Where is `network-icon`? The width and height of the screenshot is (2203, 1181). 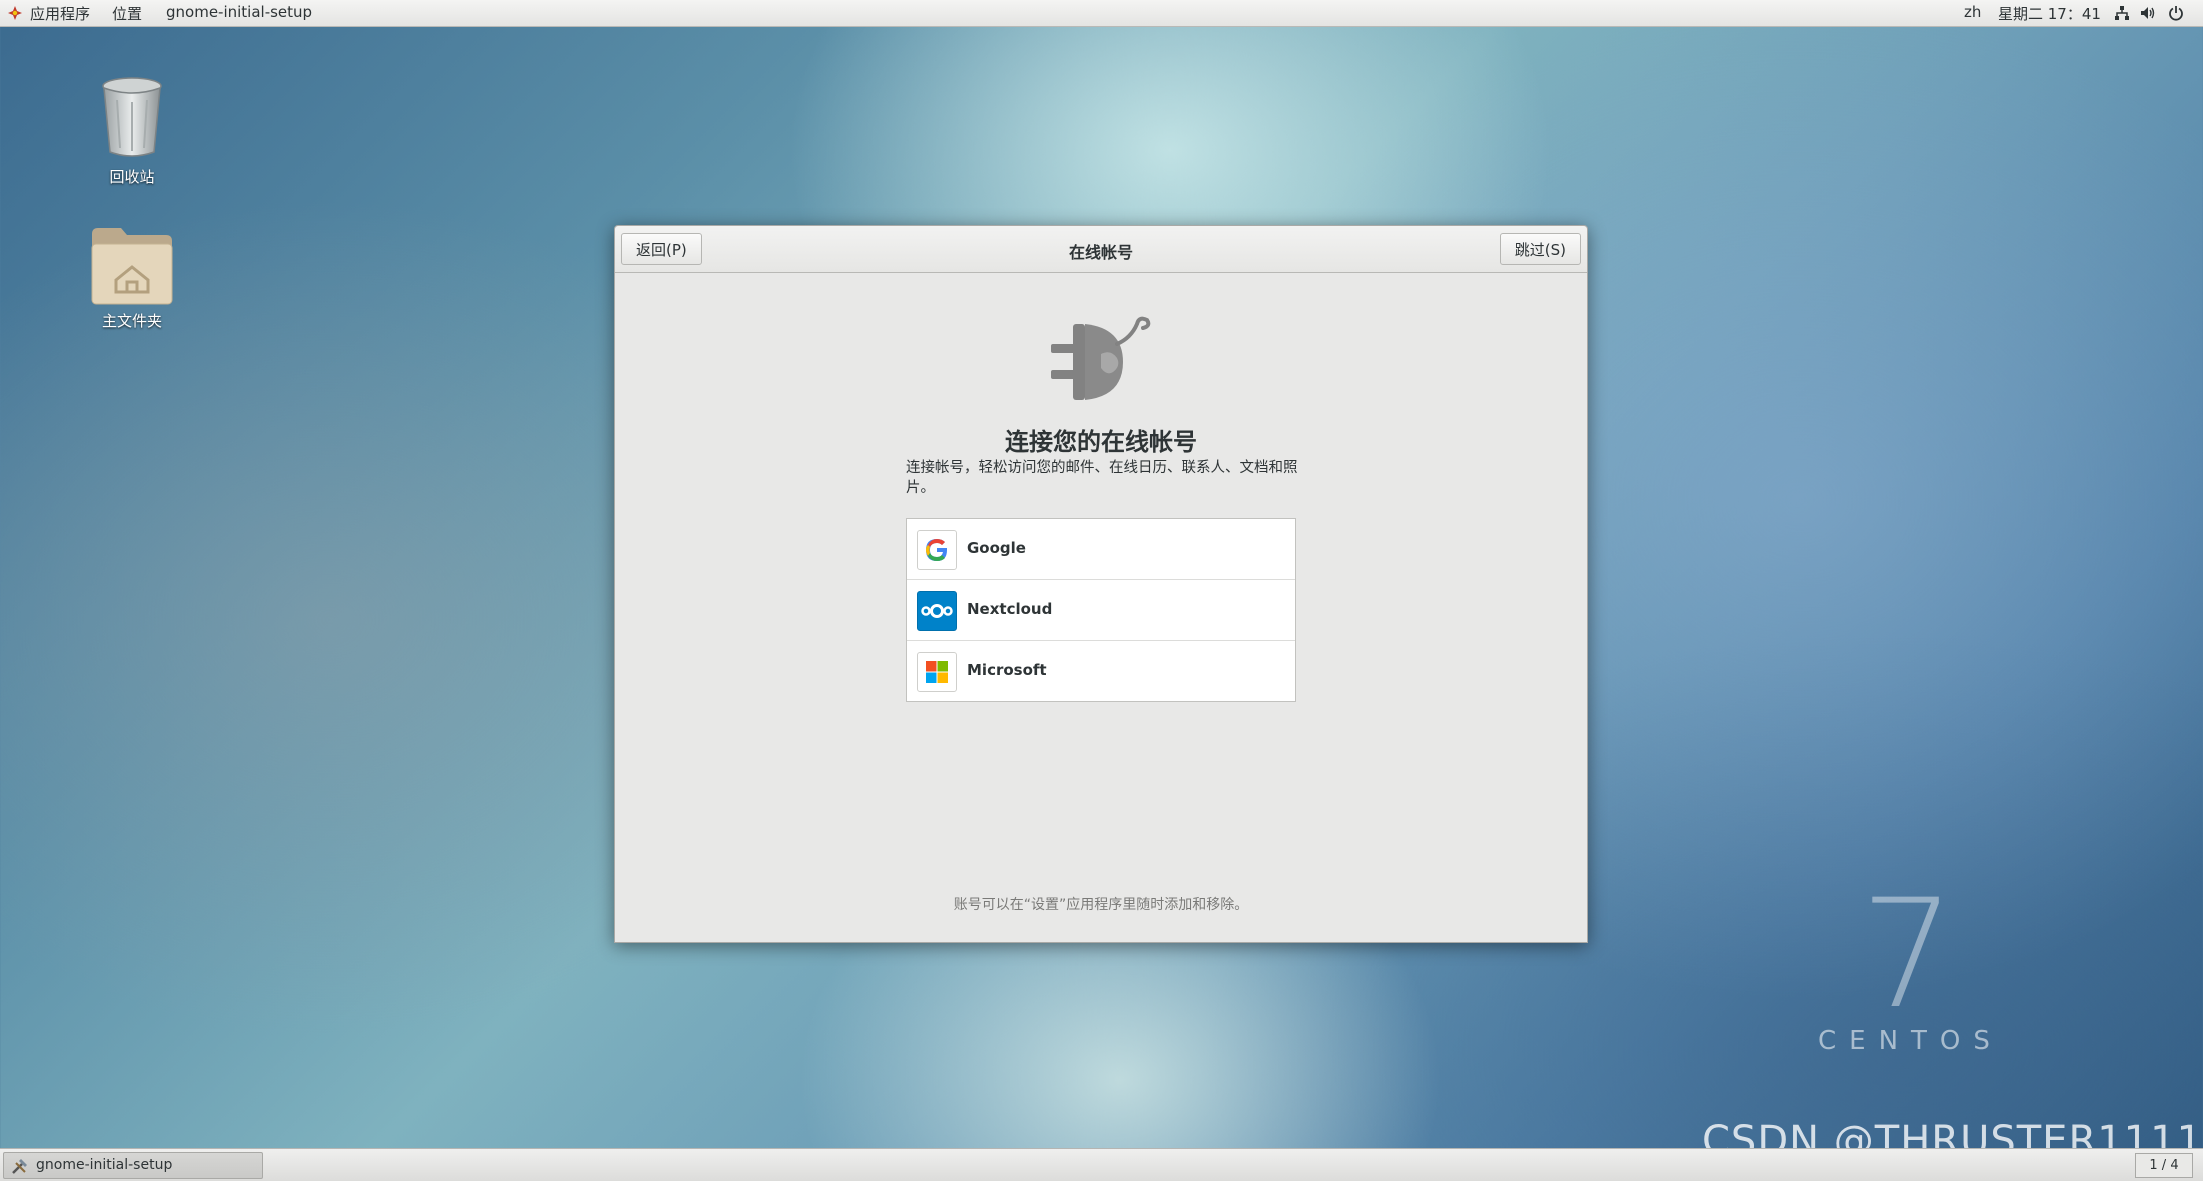 network-icon is located at coordinates (2122, 13).